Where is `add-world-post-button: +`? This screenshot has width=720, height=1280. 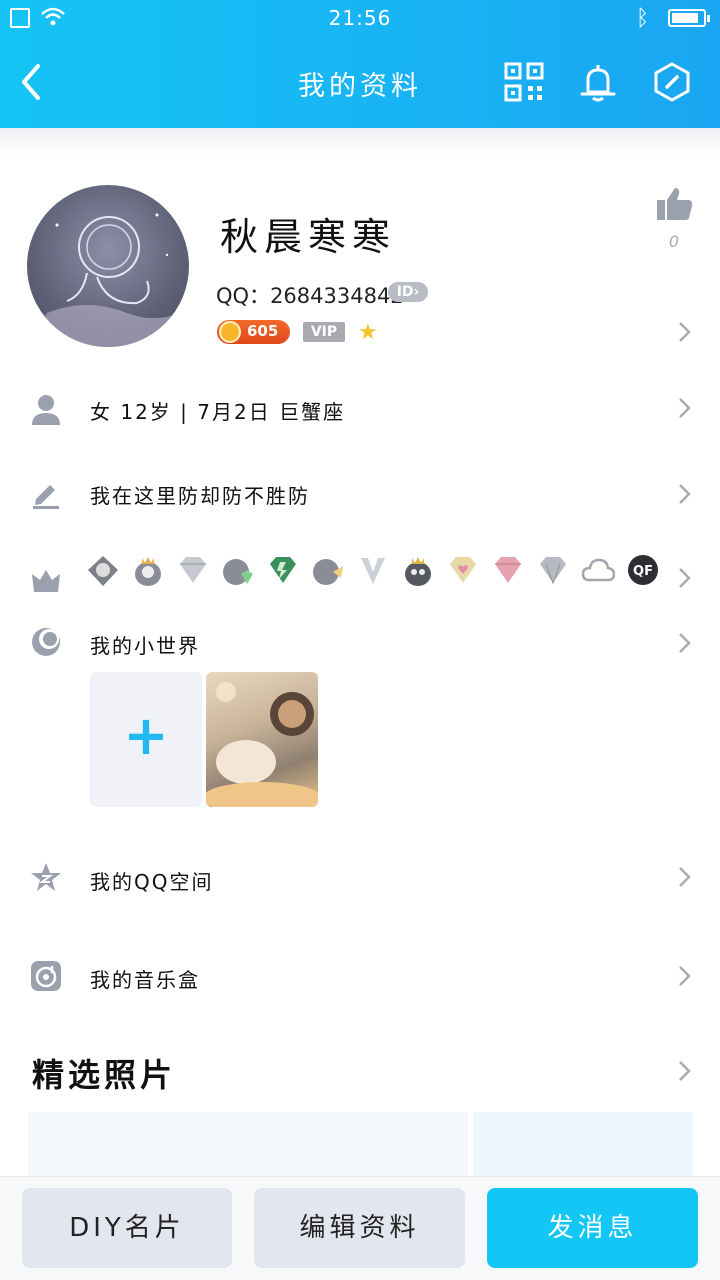 add-world-post-button: + is located at coordinates (146, 739).